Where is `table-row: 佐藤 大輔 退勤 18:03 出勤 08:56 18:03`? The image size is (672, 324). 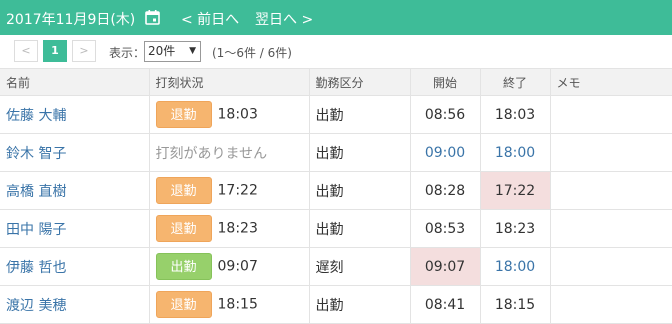 table-row: 佐藤 大輔 退勤 18:03 出勤 08:56 18:03 is located at coordinates (336, 114).